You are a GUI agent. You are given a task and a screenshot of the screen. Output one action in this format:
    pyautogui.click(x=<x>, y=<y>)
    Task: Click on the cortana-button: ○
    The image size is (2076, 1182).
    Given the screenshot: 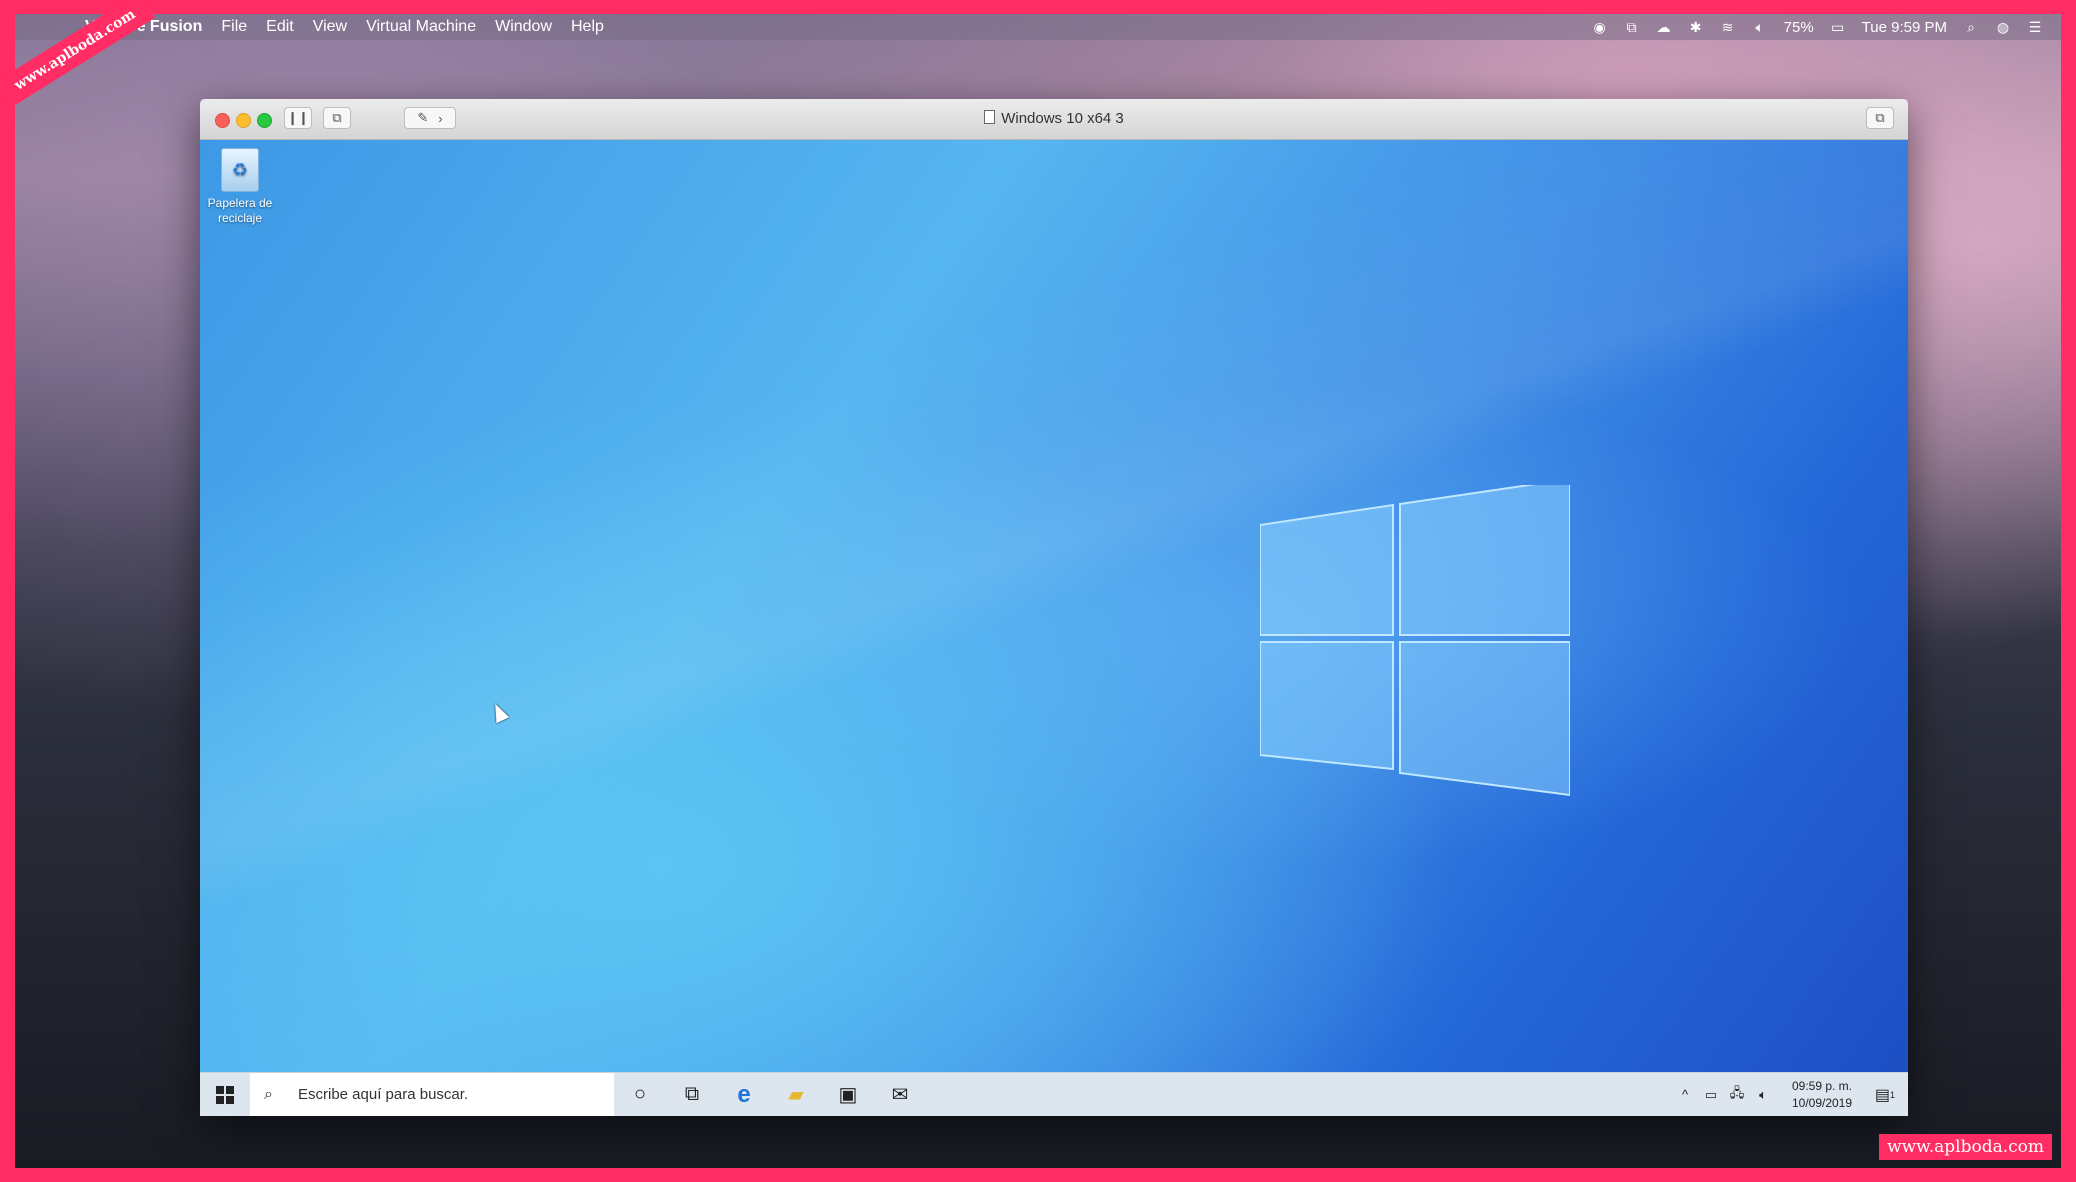 What is the action you would take?
    pyautogui.click(x=640, y=1094)
    